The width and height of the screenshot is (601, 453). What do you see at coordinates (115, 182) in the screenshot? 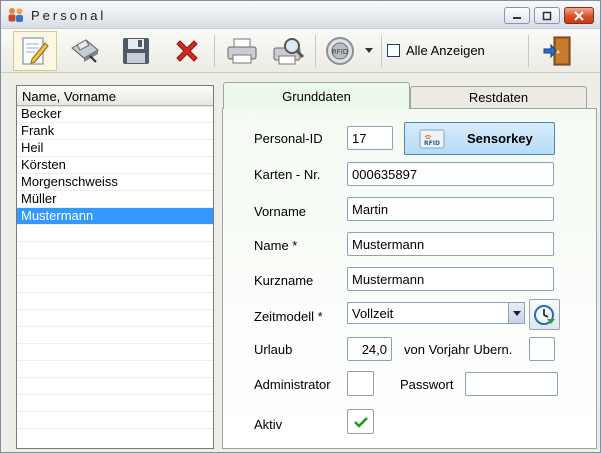
I see `list-item: Morgenschweiss` at bounding box center [115, 182].